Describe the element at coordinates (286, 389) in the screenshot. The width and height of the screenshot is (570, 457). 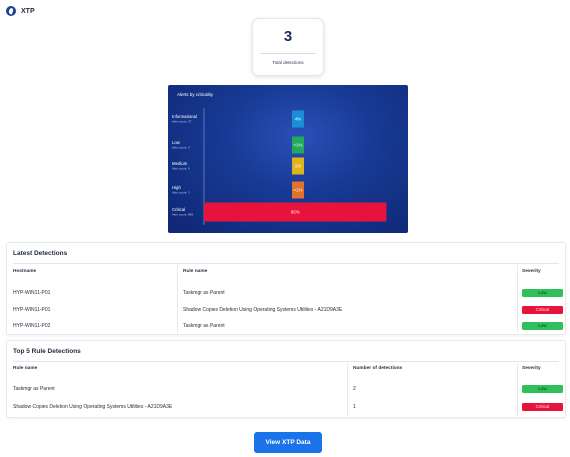
I see `table-row: Taskmgr as Parent 2 Low` at that location.